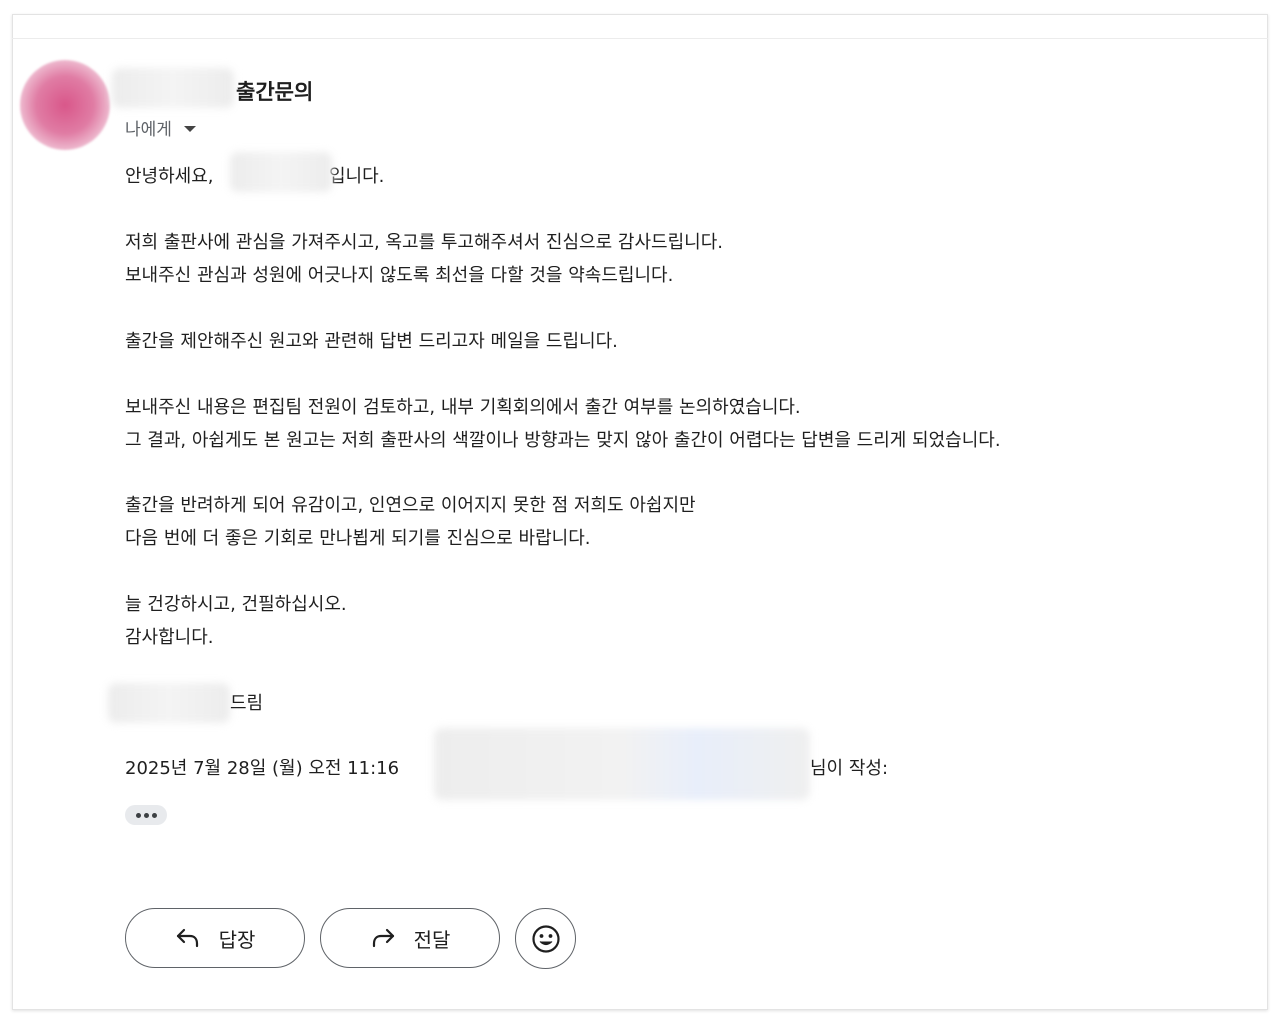 Image resolution: width=1280 pixels, height=1023 pixels. Describe the element at coordinates (148, 130) in the screenshot. I see `recipient-label: 나에게` at that location.